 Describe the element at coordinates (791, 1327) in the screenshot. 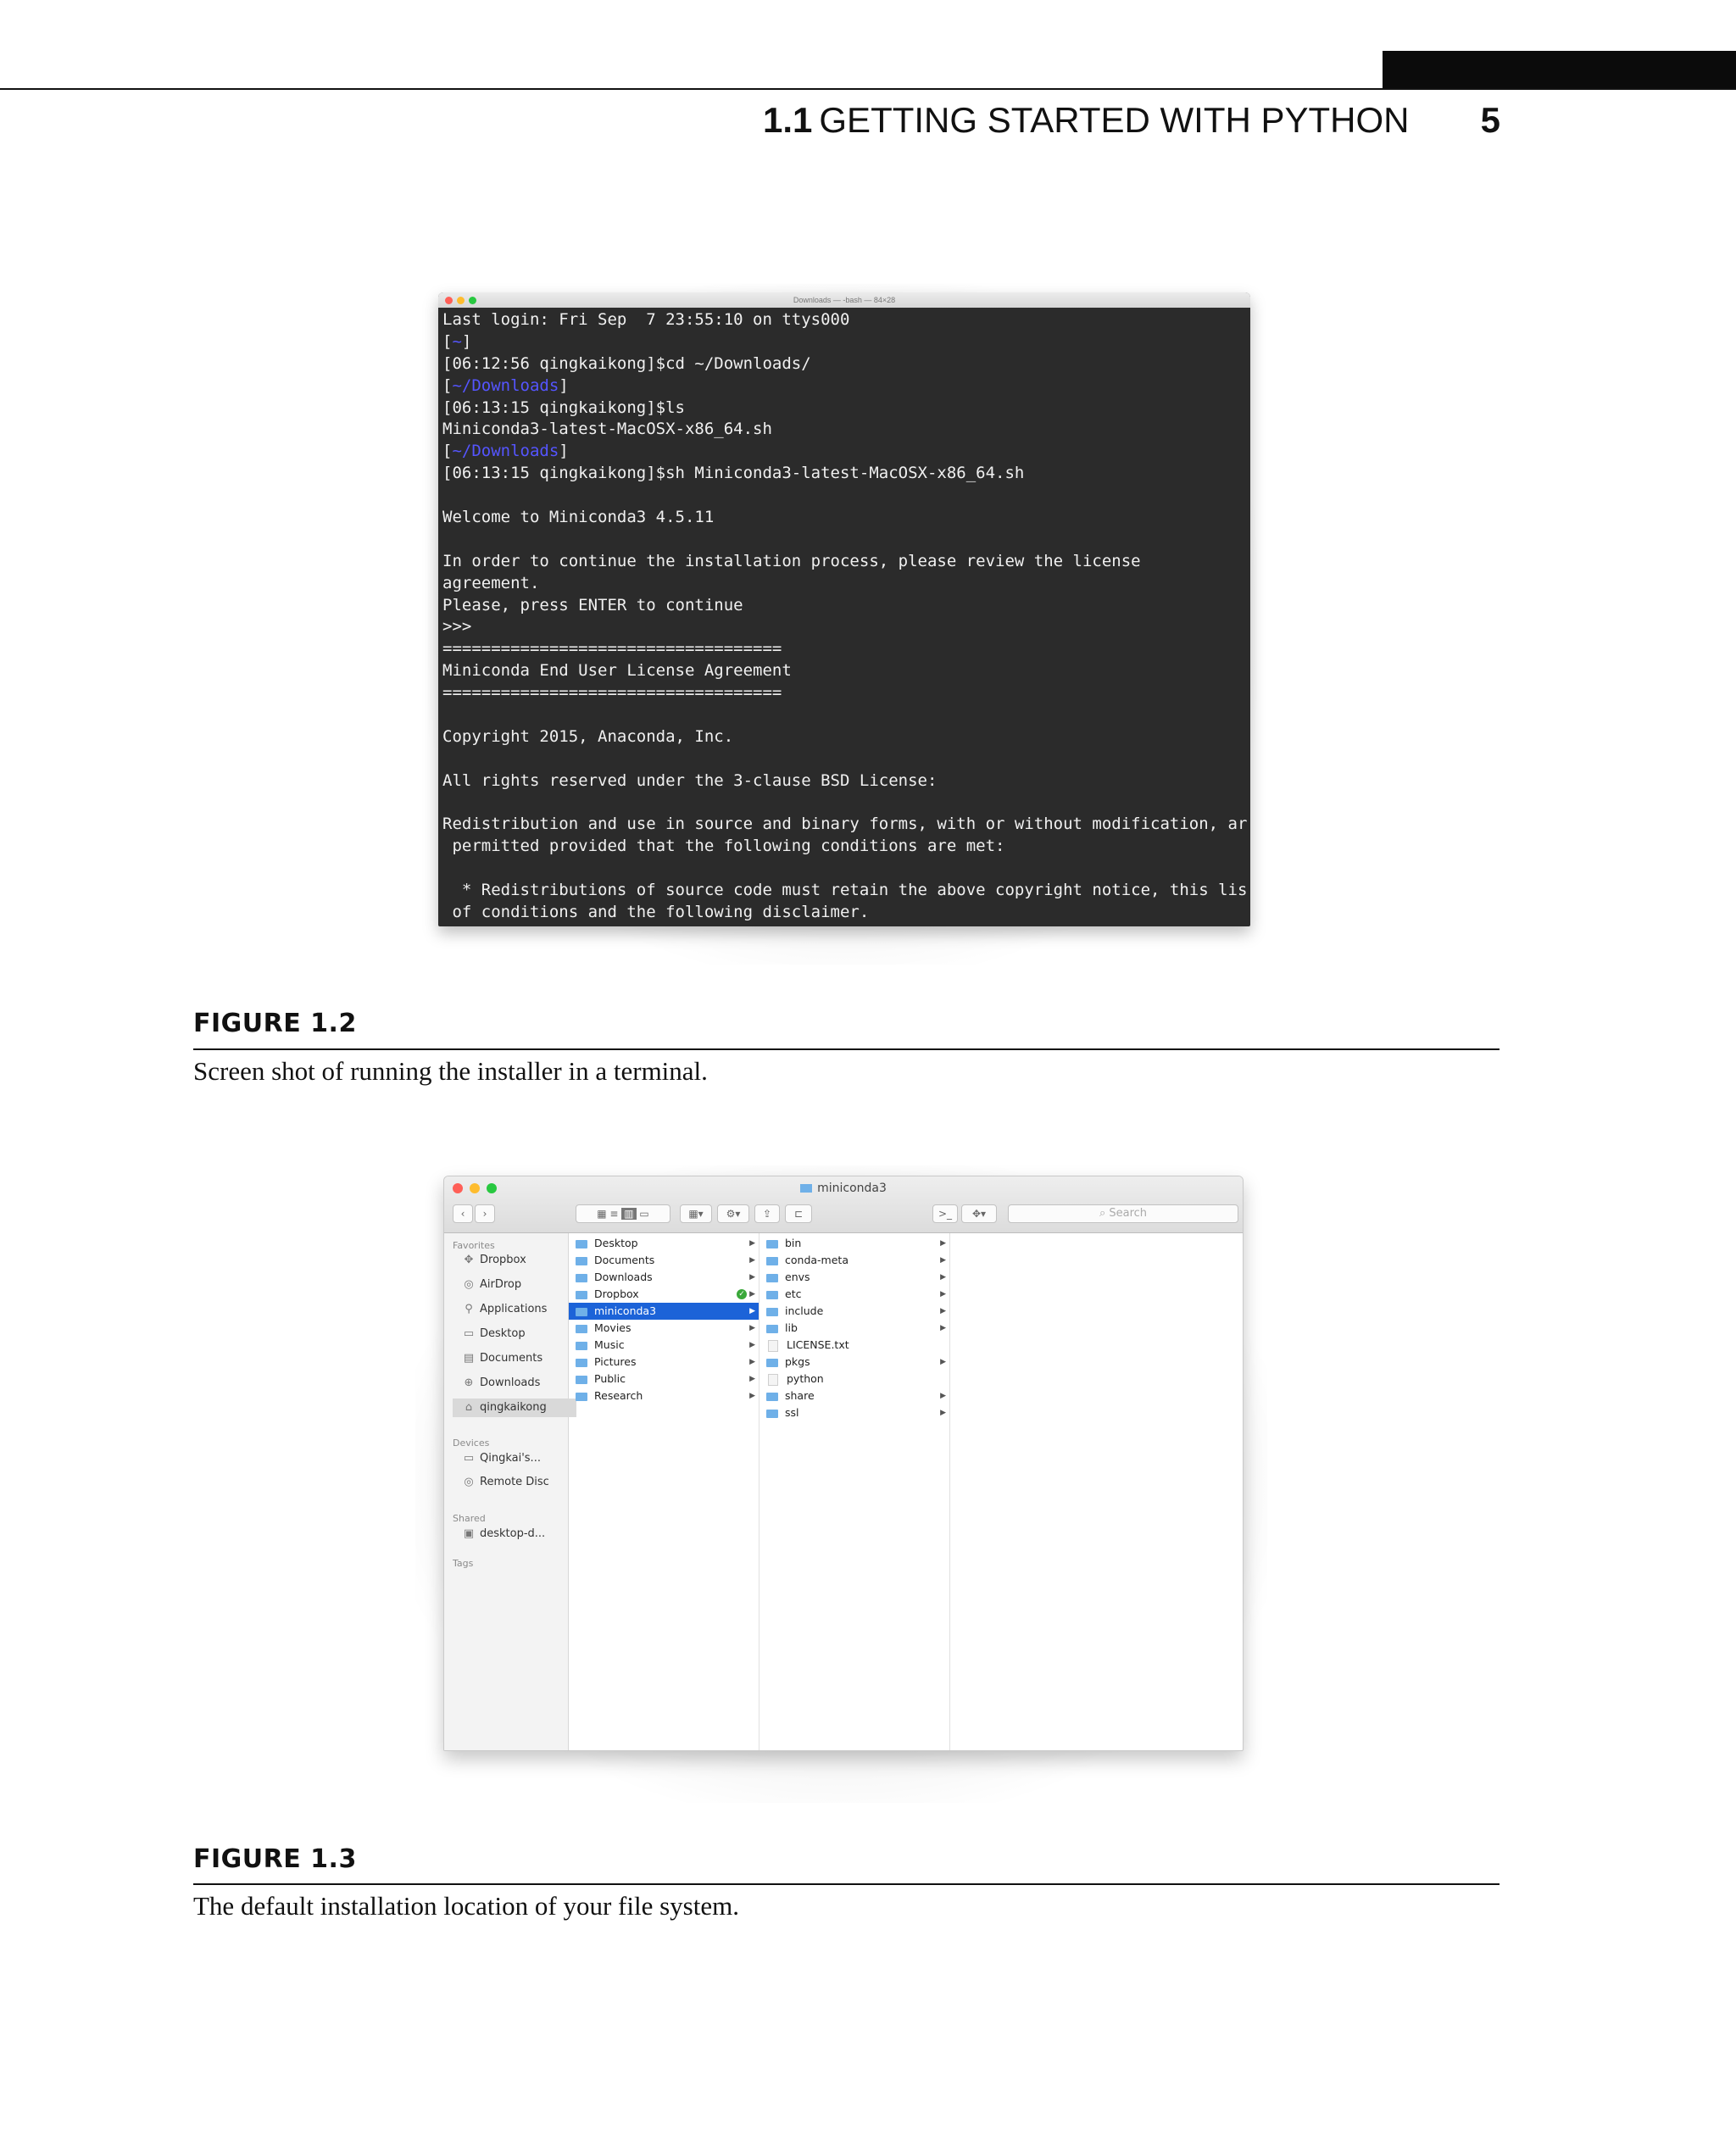

I see `item-label: lib` at that location.